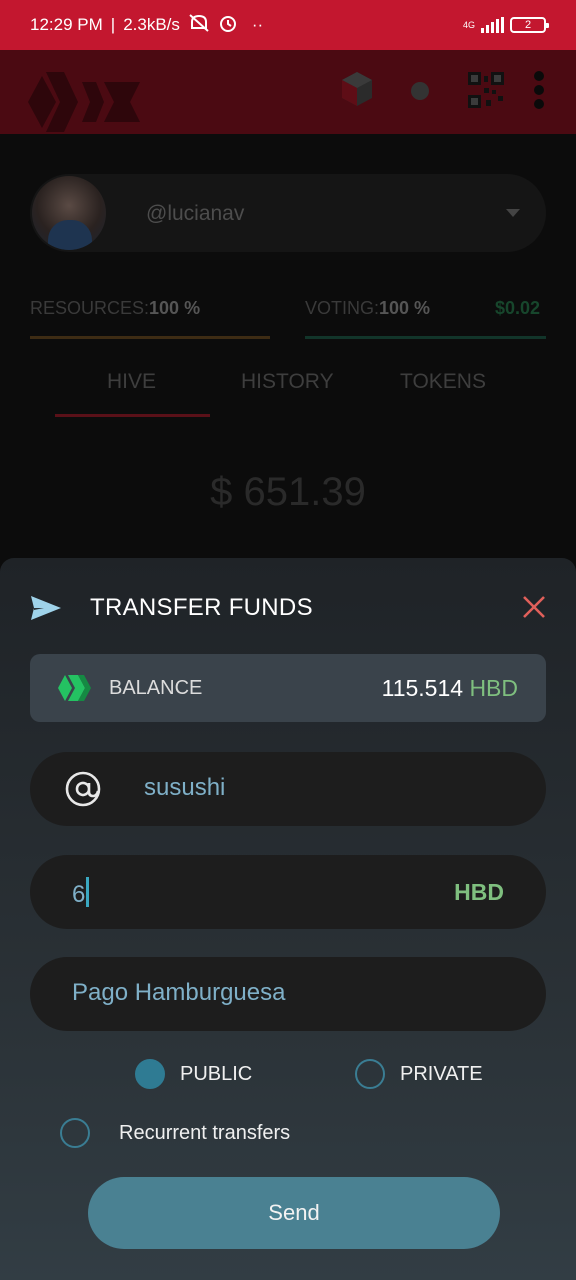  I want to click on balance-value: 115.514, so click(422, 688).